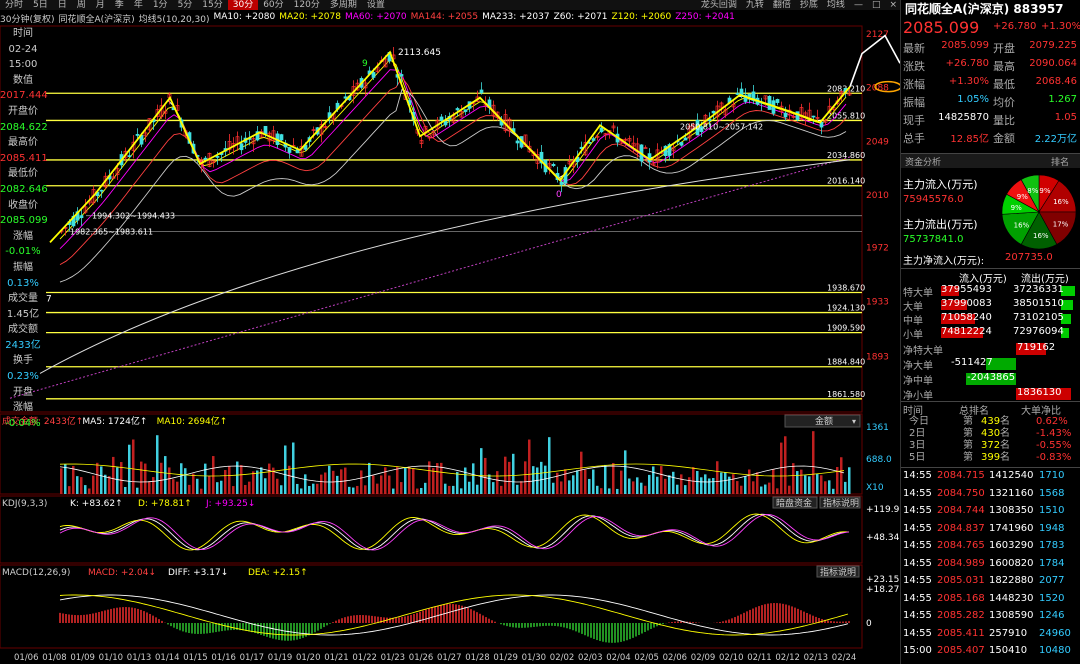  I want to click on info-cell: 涨幅, so click(23, 408).